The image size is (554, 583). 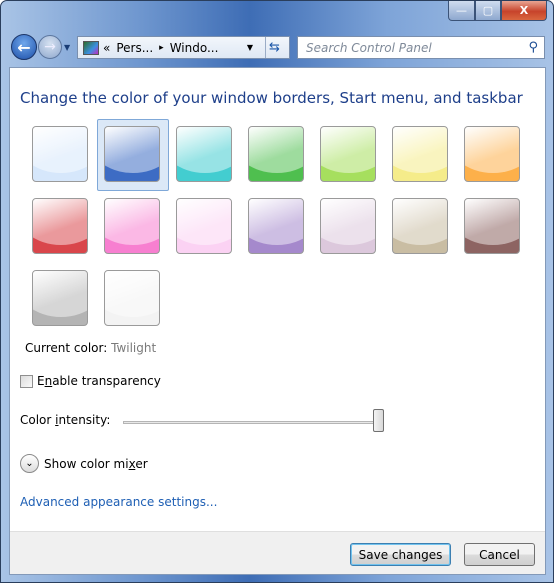 I want to click on color-swatch-frost, so click(x=132, y=298).